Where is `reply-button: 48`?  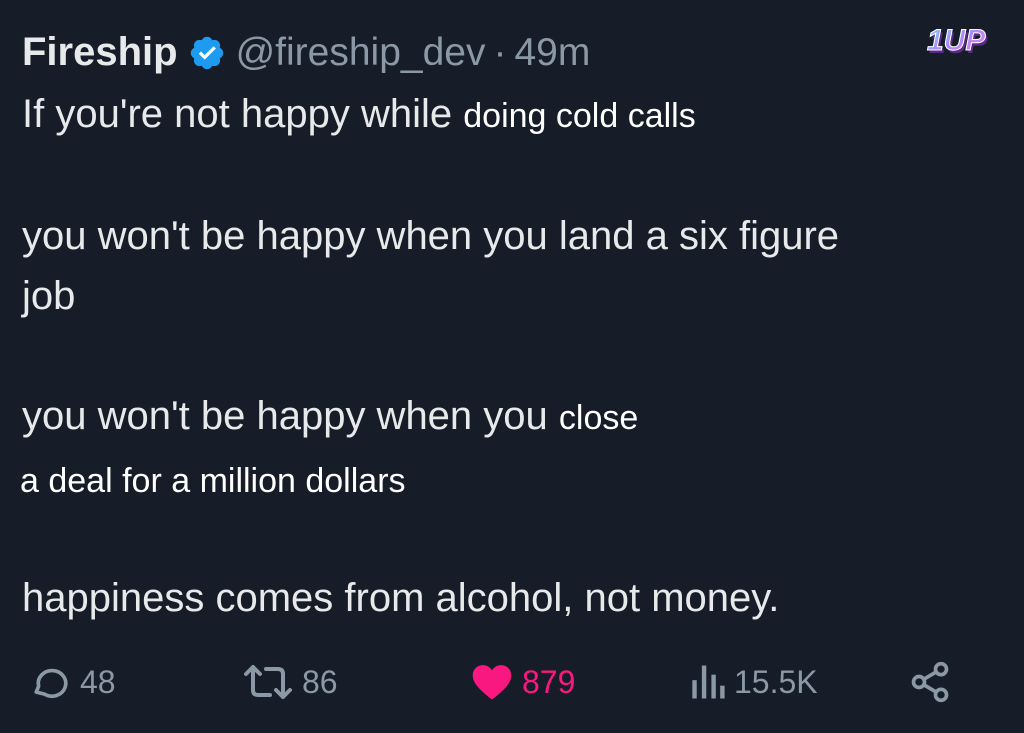
reply-button: 48 is located at coordinates (72, 682).